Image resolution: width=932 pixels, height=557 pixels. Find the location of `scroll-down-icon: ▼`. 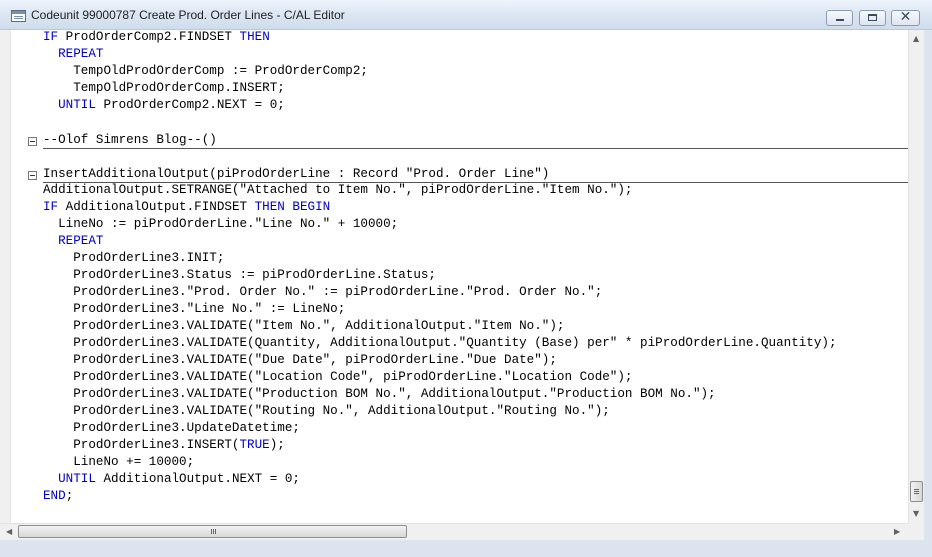

scroll-down-icon: ▼ is located at coordinates (916, 514).